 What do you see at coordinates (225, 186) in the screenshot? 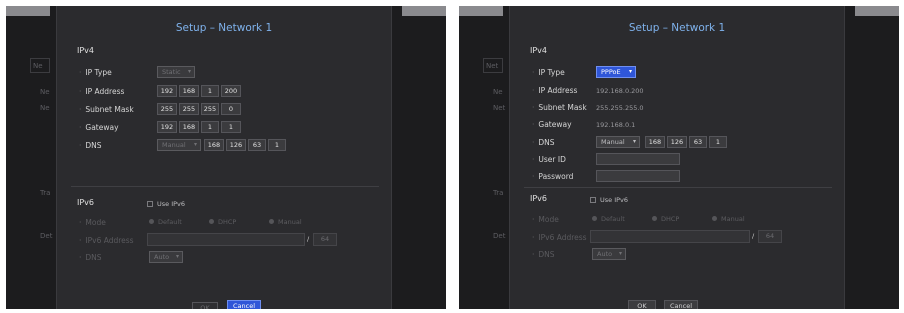
I see `section-divider` at bounding box center [225, 186].